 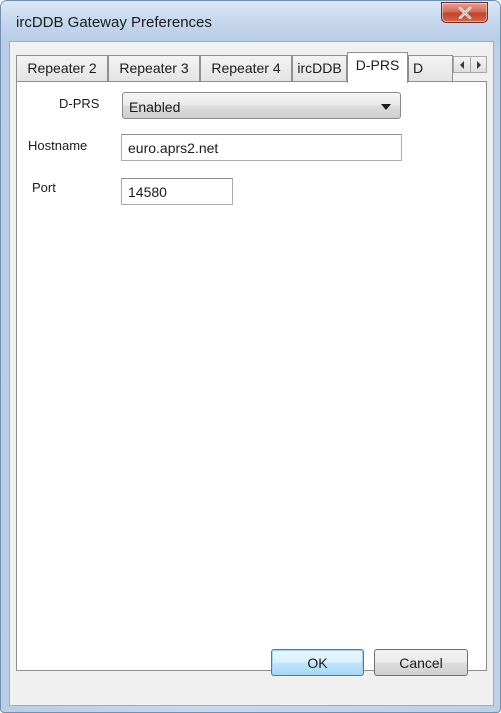 I want to click on port-input: 14580, so click(x=177, y=191).